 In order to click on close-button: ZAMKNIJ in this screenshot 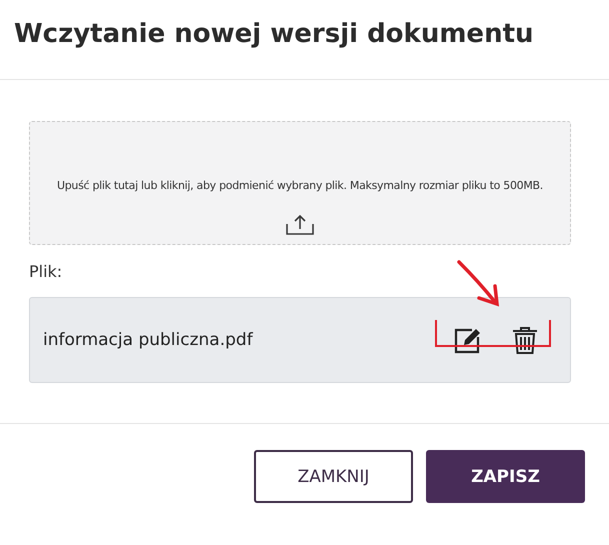, I will do `click(333, 476)`.